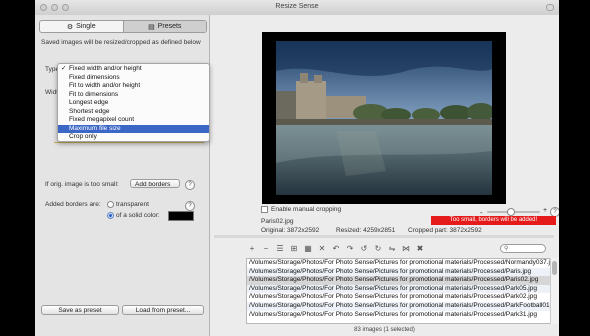 The height and width of the screenshot is (336, 590). I want to click on warning-banner: Too small, borders will be added!, so click(493, 220).